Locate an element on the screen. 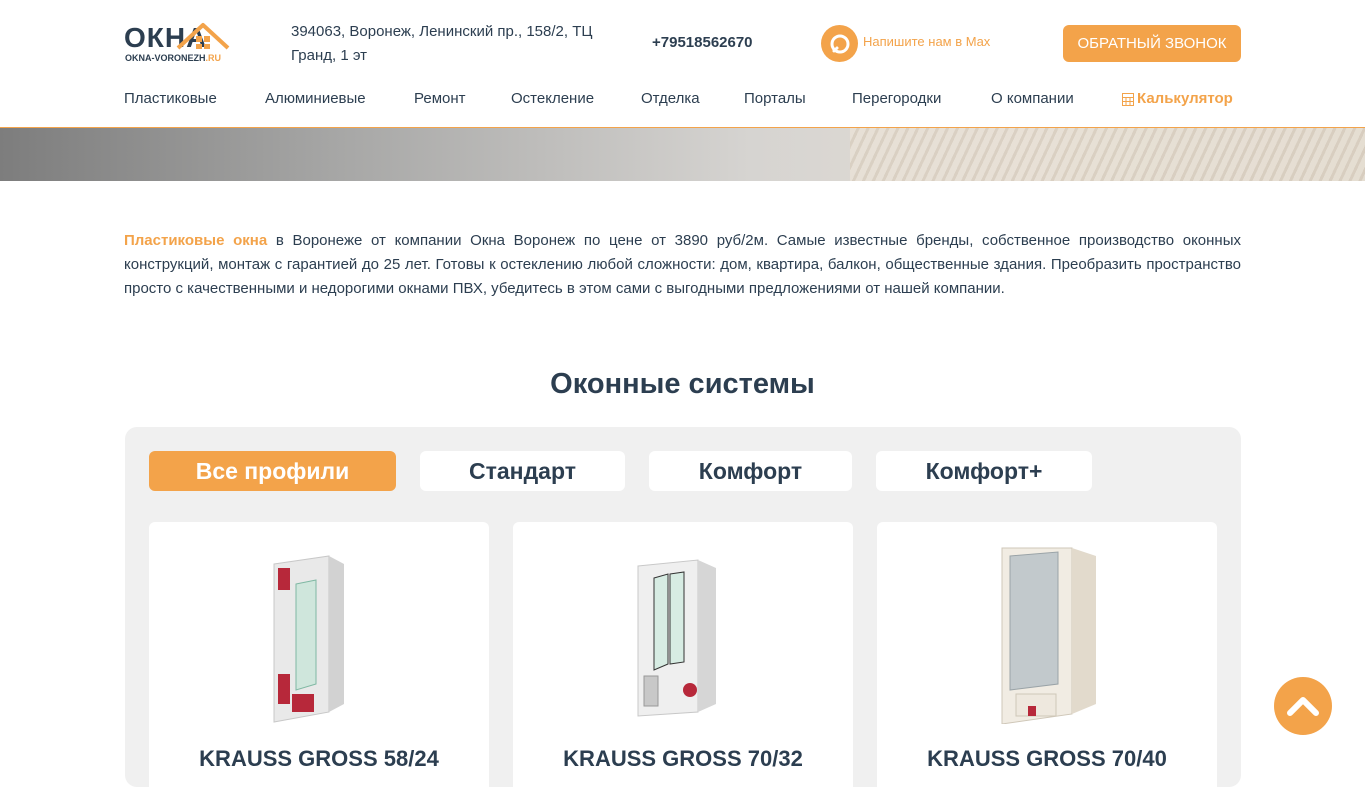 This screenshot has height=802, width=1365. product-card: KRAUSS GROSS 58/24 is located at coordinates (319, 662).